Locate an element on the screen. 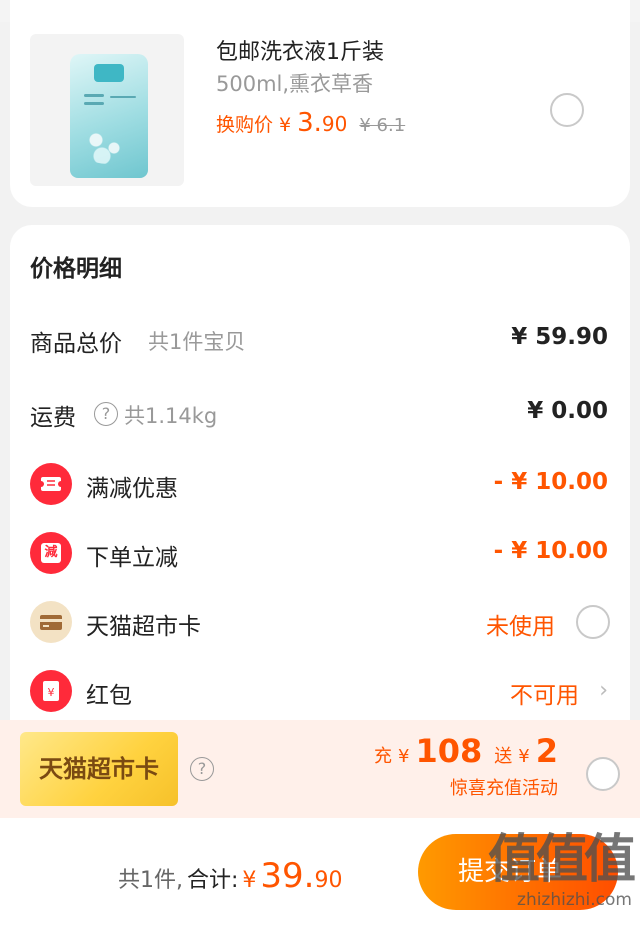 The height and width of the screenshot is (927, 640). total-integer: 39. is located at coordinates (287, 876).